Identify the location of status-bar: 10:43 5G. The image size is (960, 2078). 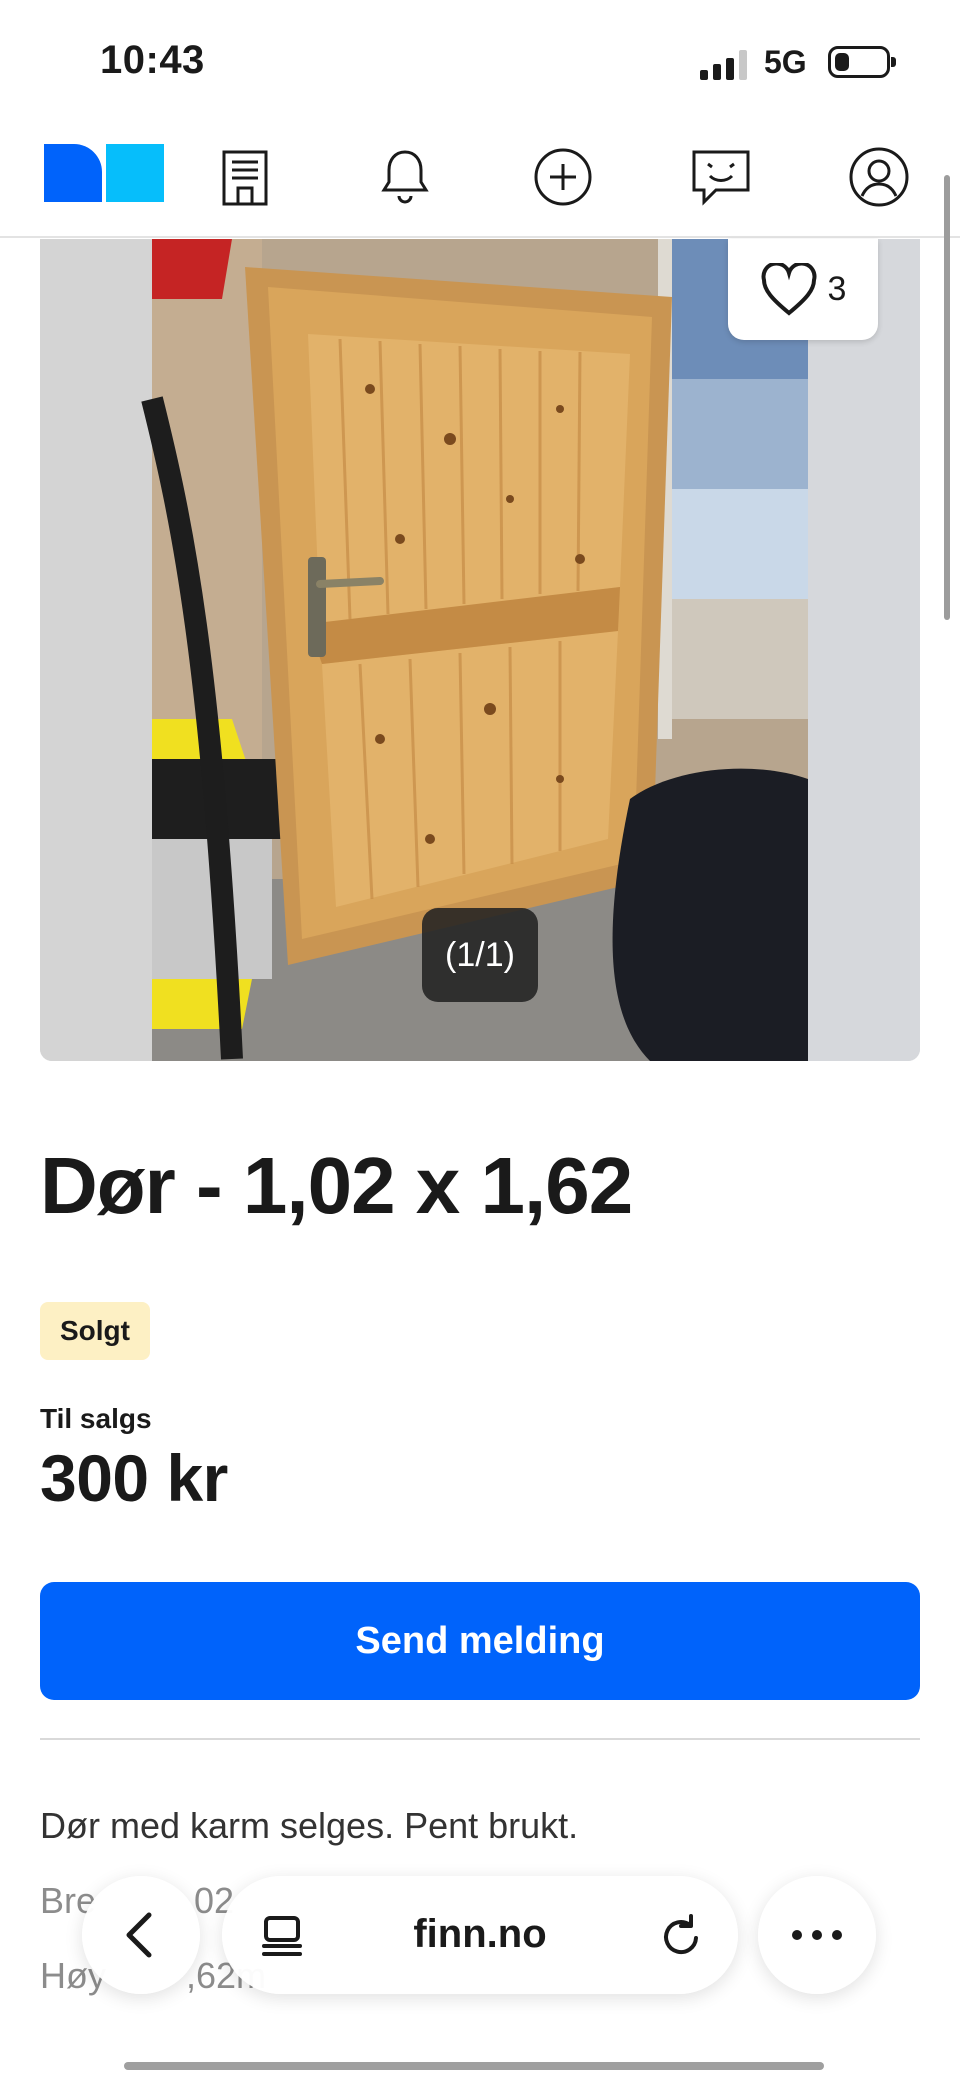
(480, 60).